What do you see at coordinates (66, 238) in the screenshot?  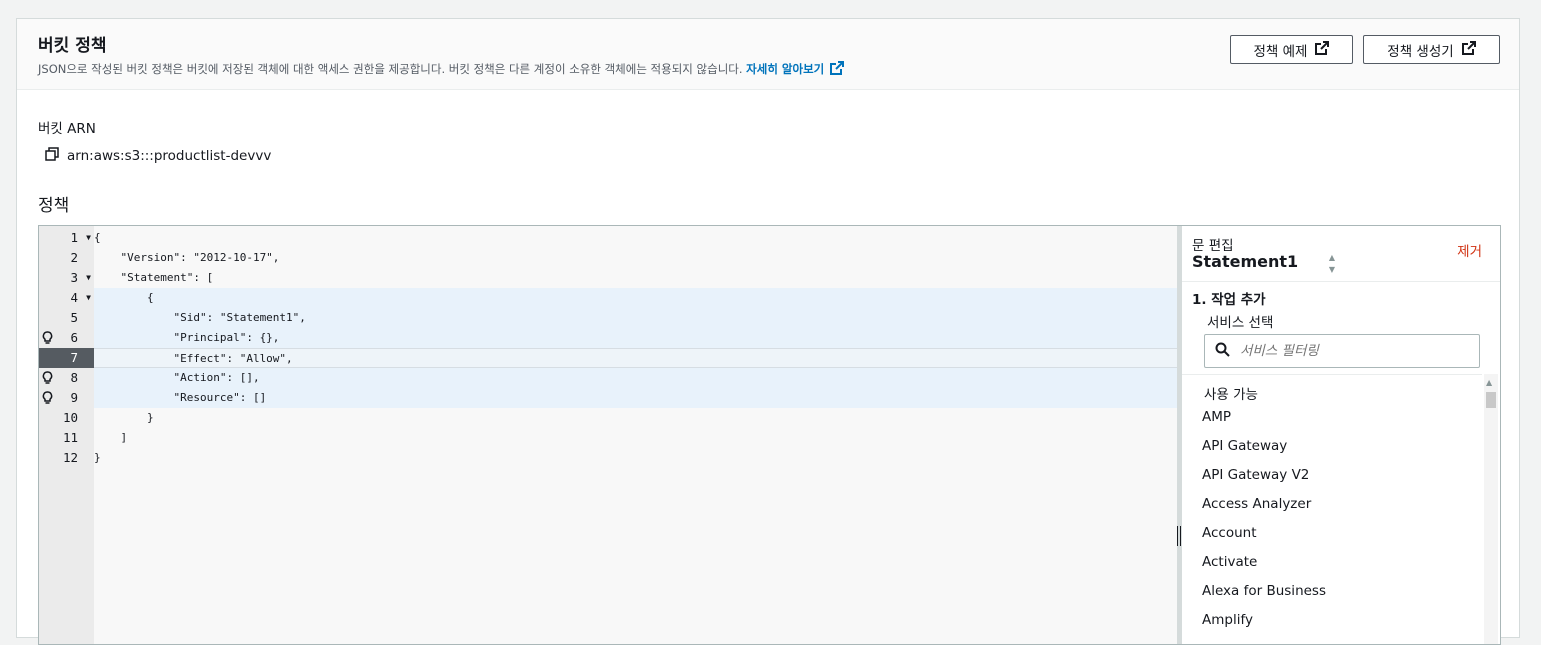 I see `line-number: 1 ▼` at bounding box center [66, 238].